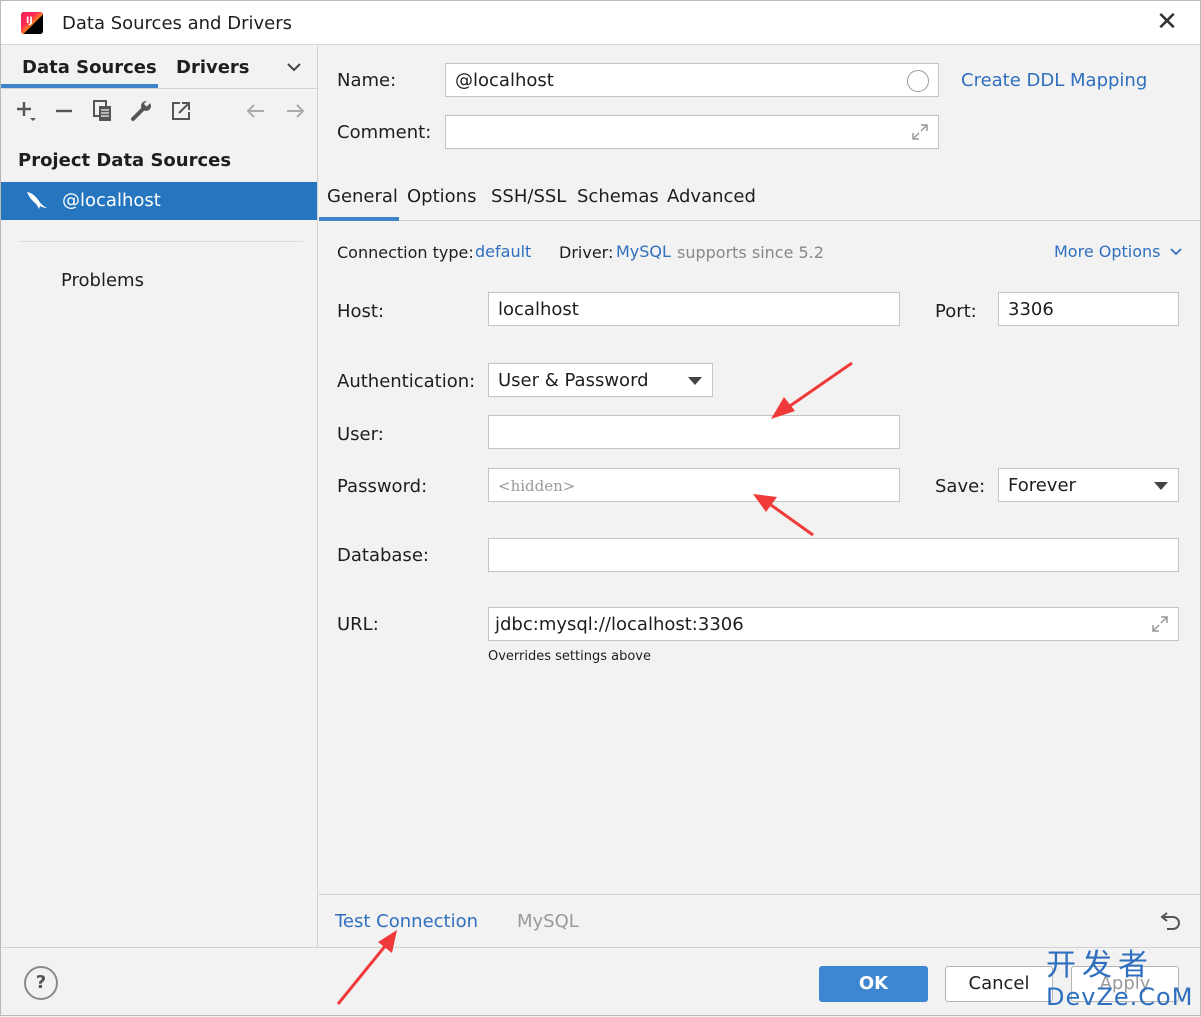  What do you see at coordinates (1120, 997) in the screenshot?
I see `watermark-en: DevZe.CoM` at bounding box center [1120, 997].